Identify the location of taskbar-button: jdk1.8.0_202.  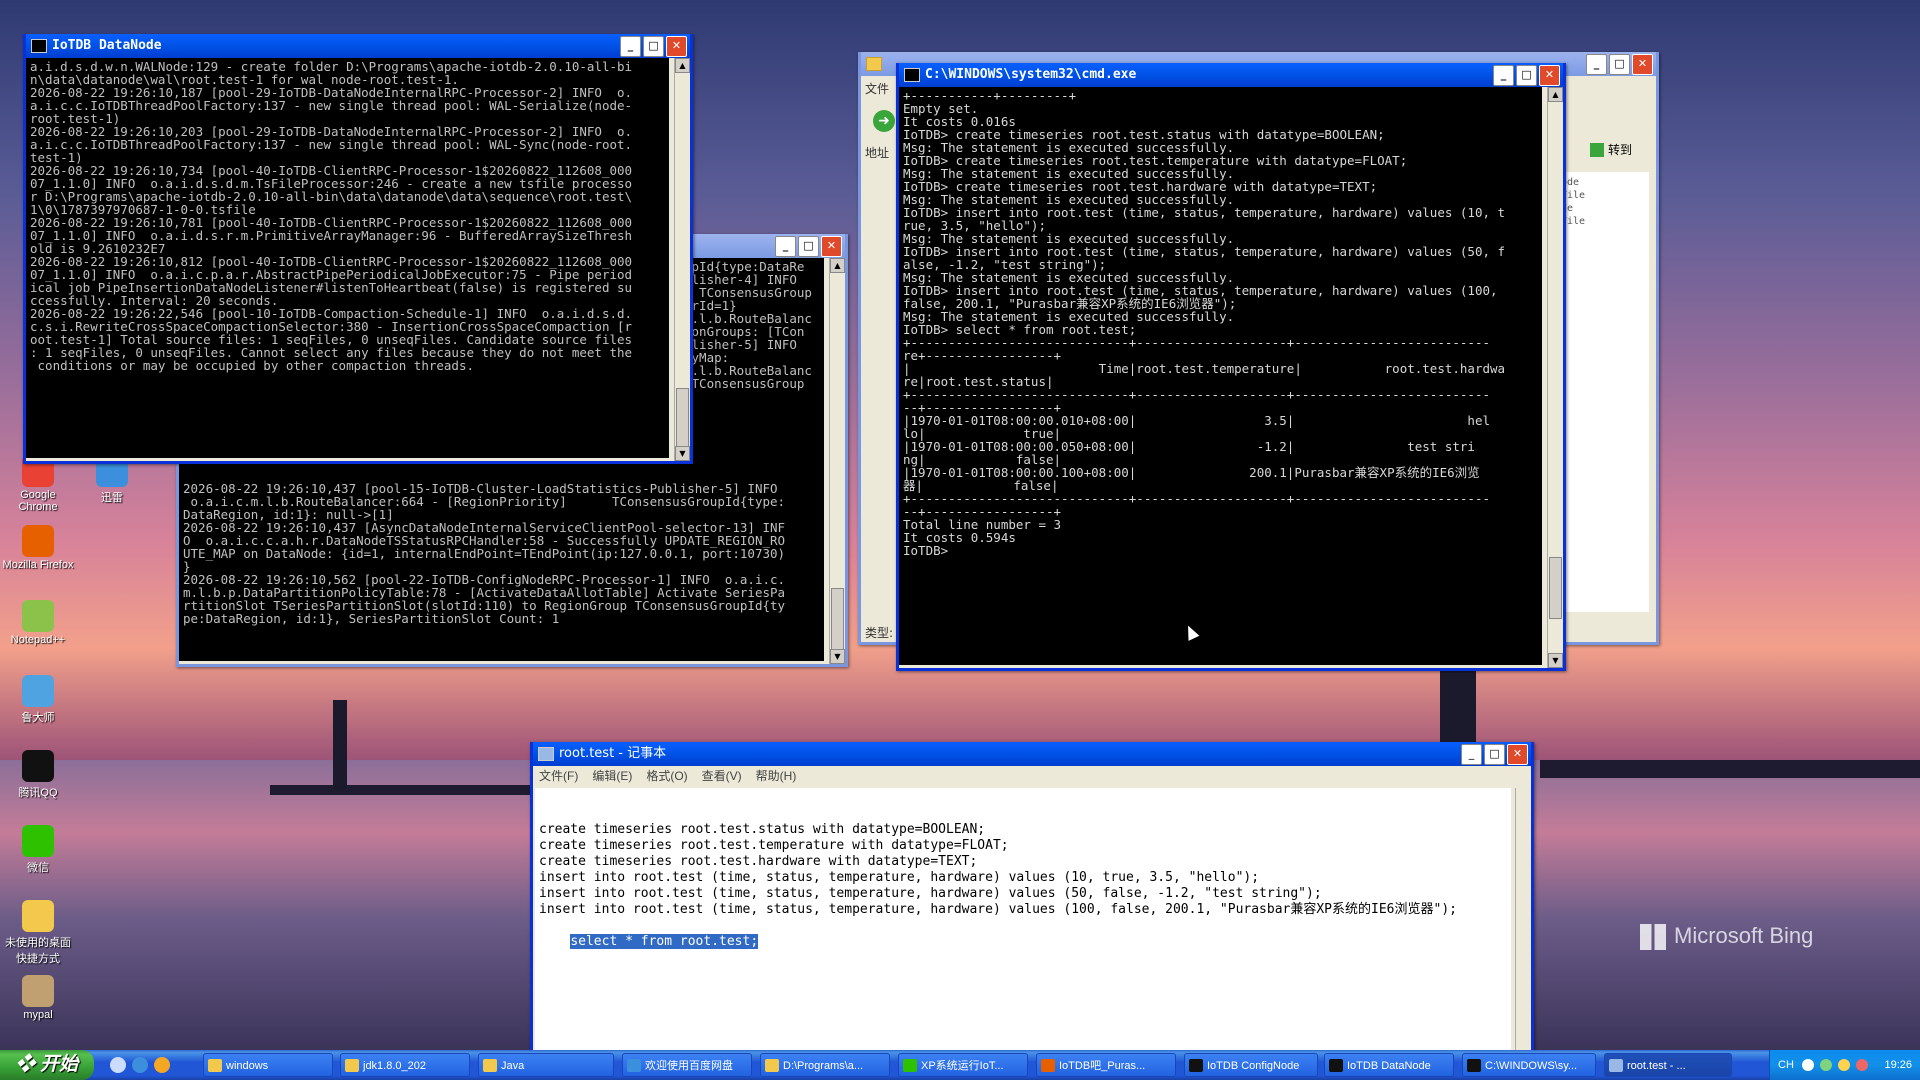
(405, 1065).